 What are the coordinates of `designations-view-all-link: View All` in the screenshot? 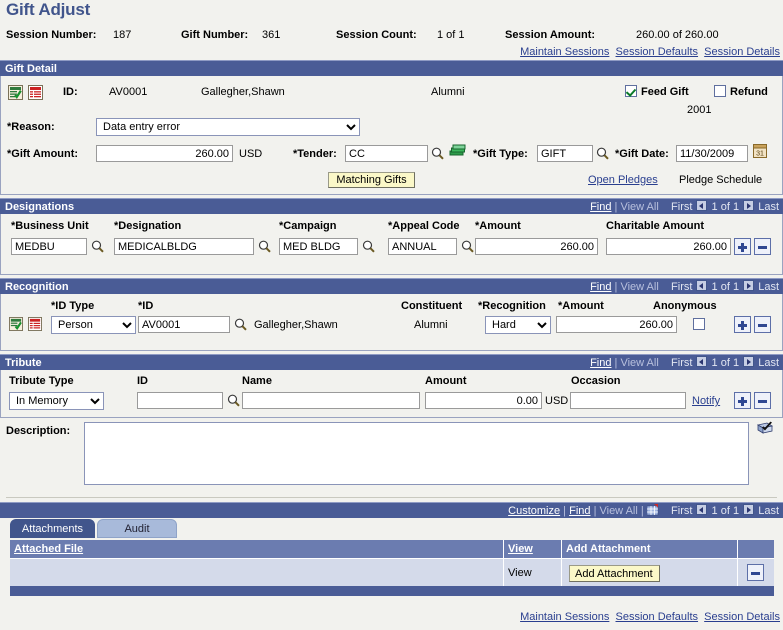 It's located at (639, 207).